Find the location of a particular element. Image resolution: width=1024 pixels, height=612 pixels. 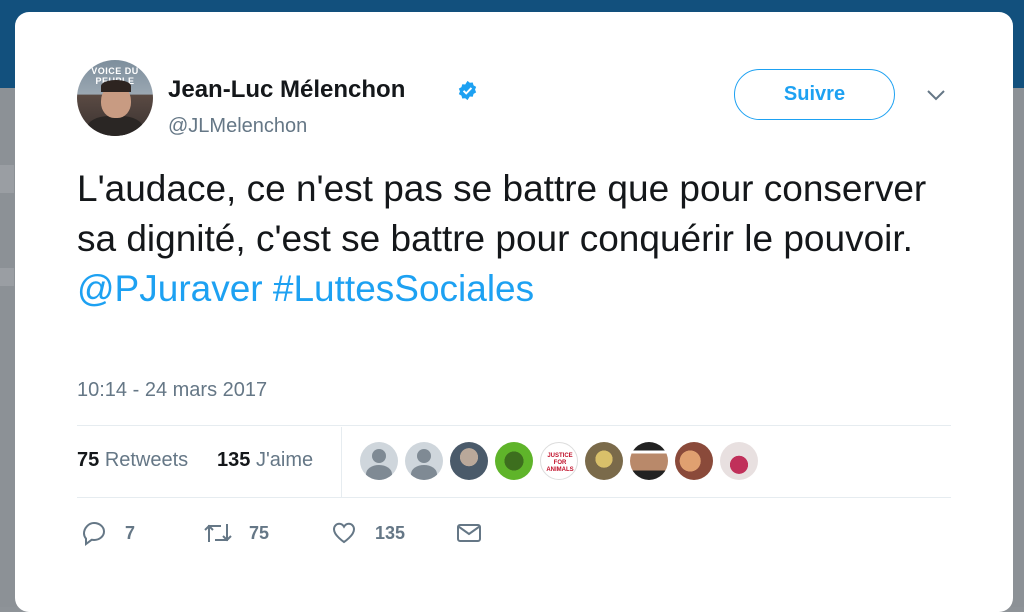

retweet-button: 75 is located at coordinates (243, 533).